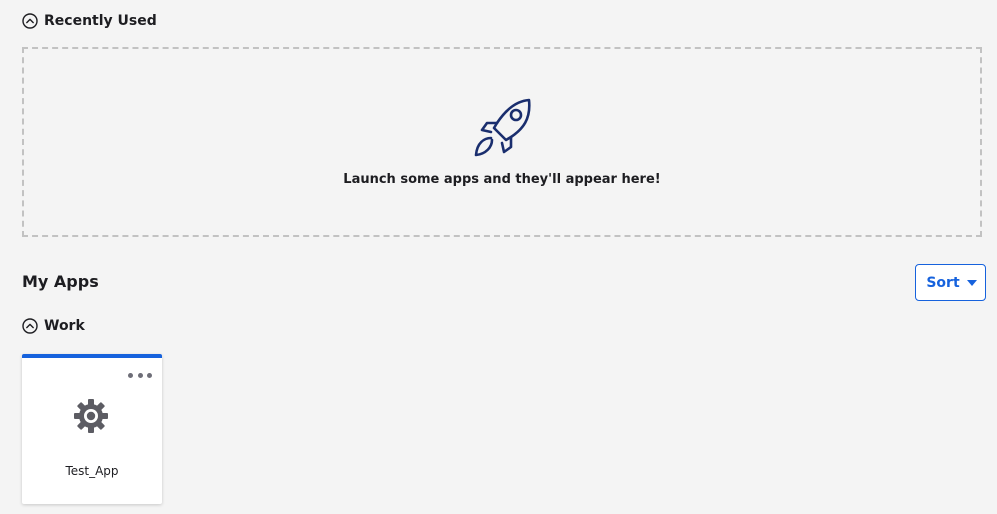  Describe the element at coordinates (91, 416) in the screenshot. I see `gear-icon` at that location.